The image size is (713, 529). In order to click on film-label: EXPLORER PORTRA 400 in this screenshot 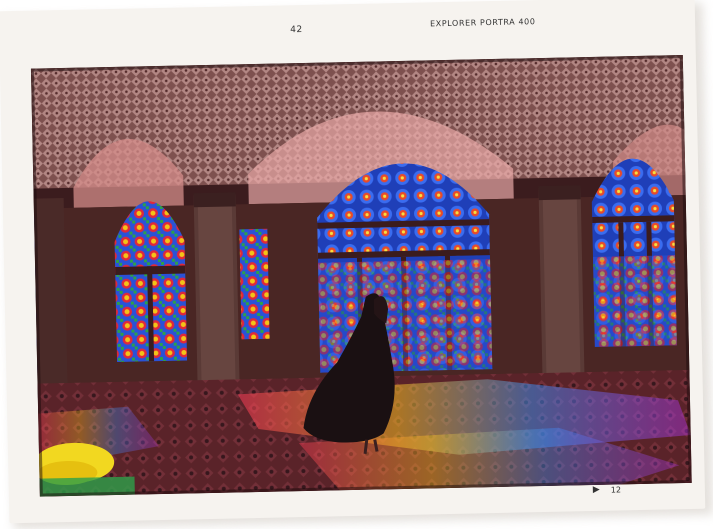, I will do `click(482, 23)`.